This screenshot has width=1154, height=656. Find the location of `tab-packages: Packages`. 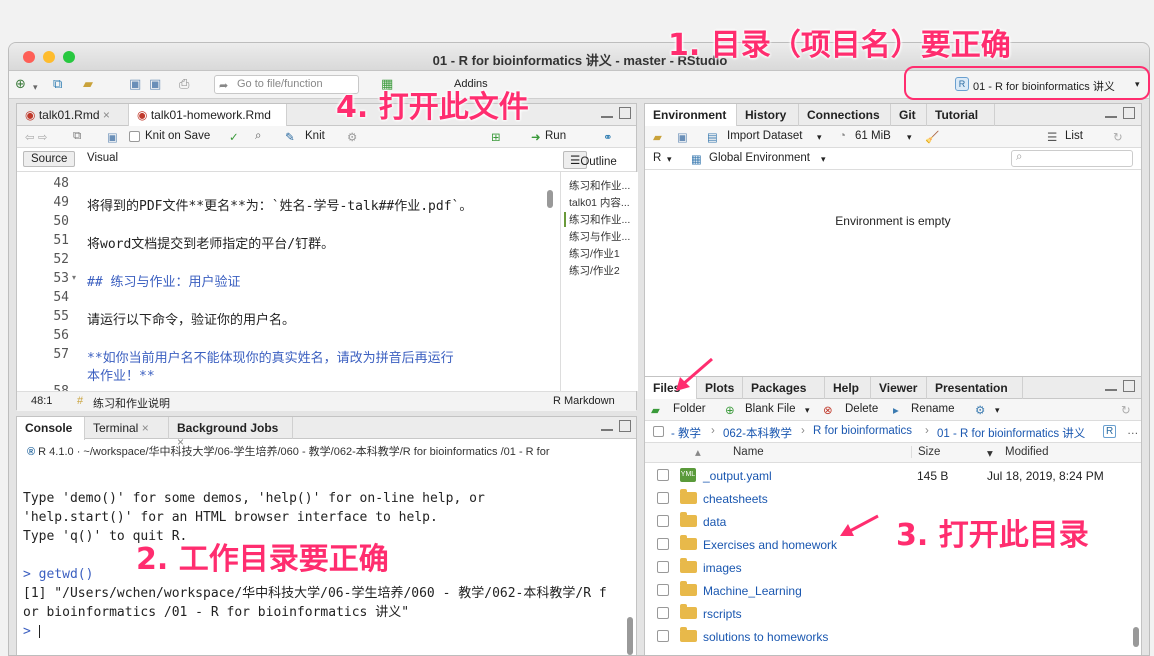

tab-packages: Packages is located at coordinates (784, 388).